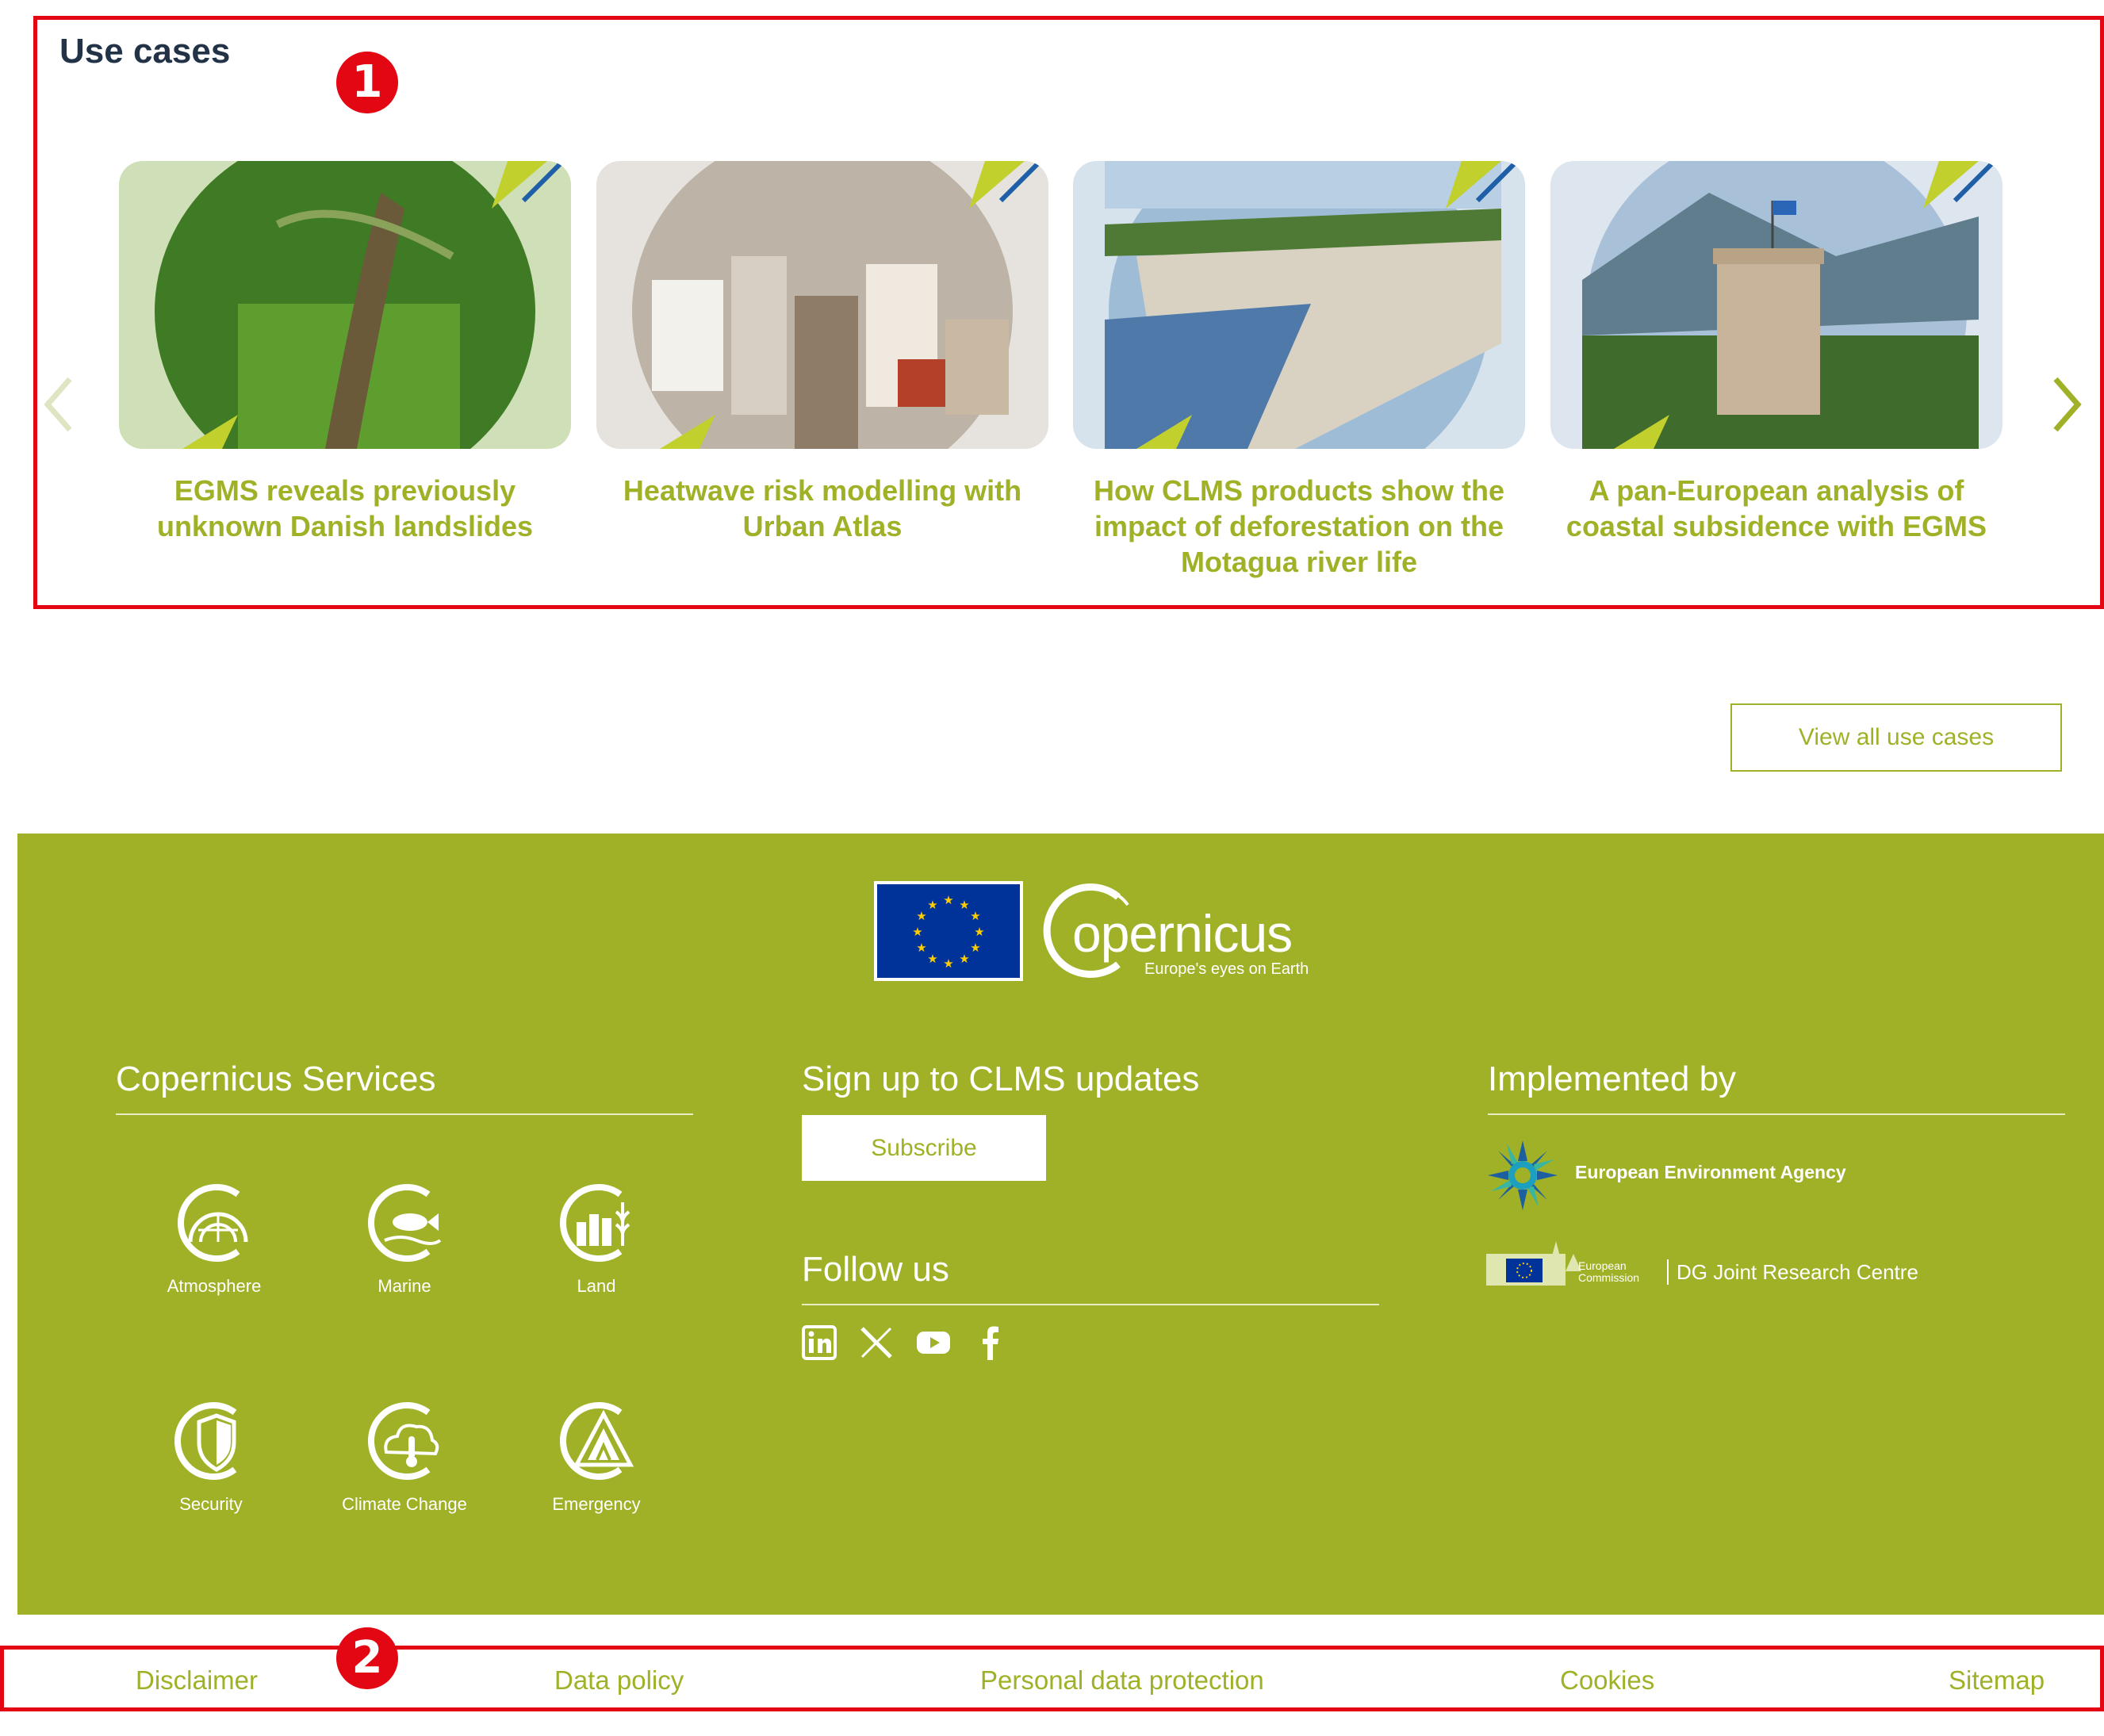 This screenshot has height=1736, width=2104. I want to click on eea-logo-icon, so click(1522, 1175).